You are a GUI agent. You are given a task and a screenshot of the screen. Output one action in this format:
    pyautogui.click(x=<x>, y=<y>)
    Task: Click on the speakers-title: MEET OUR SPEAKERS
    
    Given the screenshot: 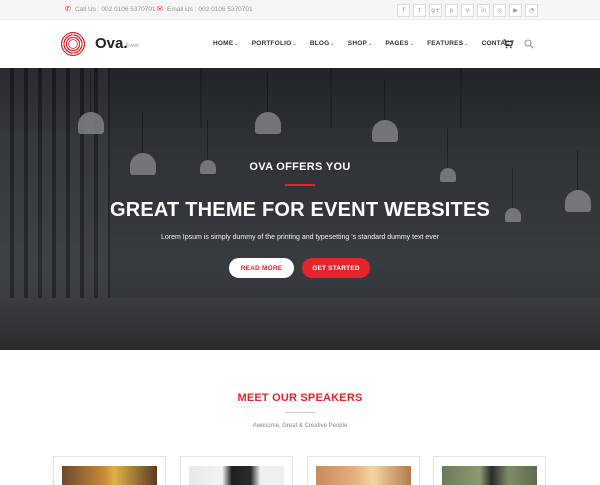 What is the action you would take?
    pyautogui.click(x=300, y=398)
    